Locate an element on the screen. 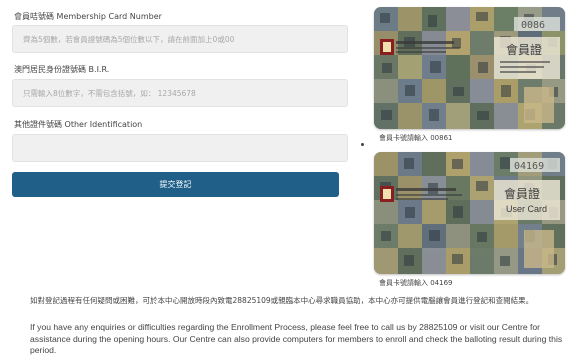 The image size is (574, 359). bir-input is located at coordinates (180, 93).